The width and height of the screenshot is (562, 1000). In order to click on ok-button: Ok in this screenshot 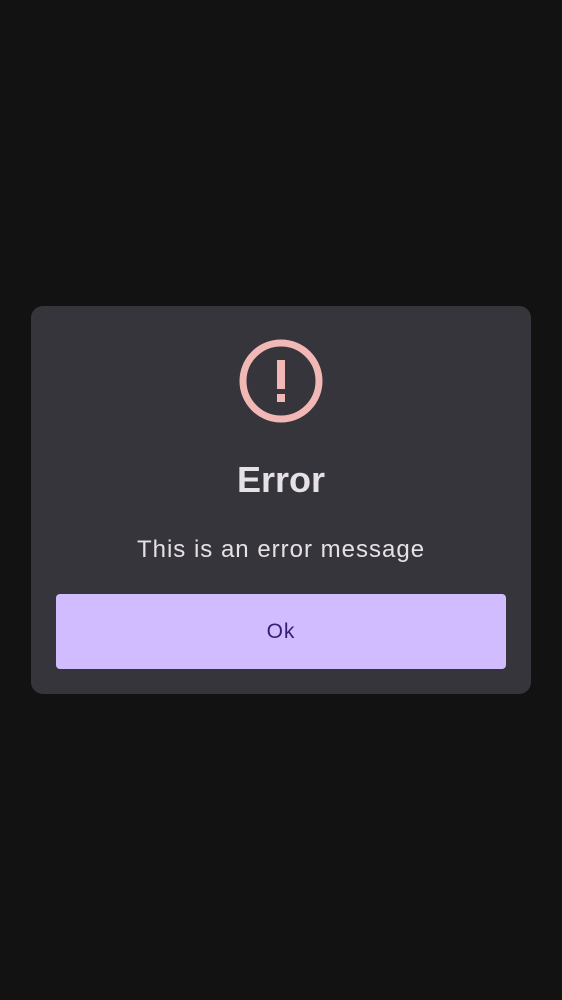, I will do `click(281, 631)`.